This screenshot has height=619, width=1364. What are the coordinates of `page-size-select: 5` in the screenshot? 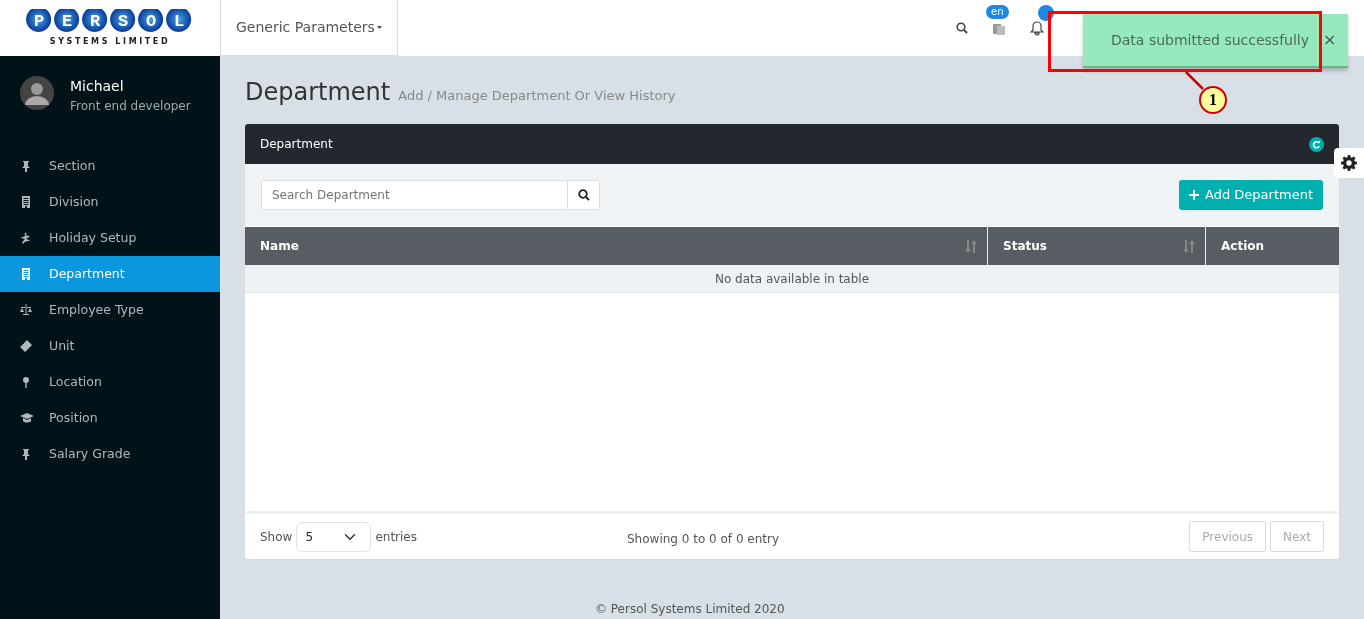 It's located at (334, 536).